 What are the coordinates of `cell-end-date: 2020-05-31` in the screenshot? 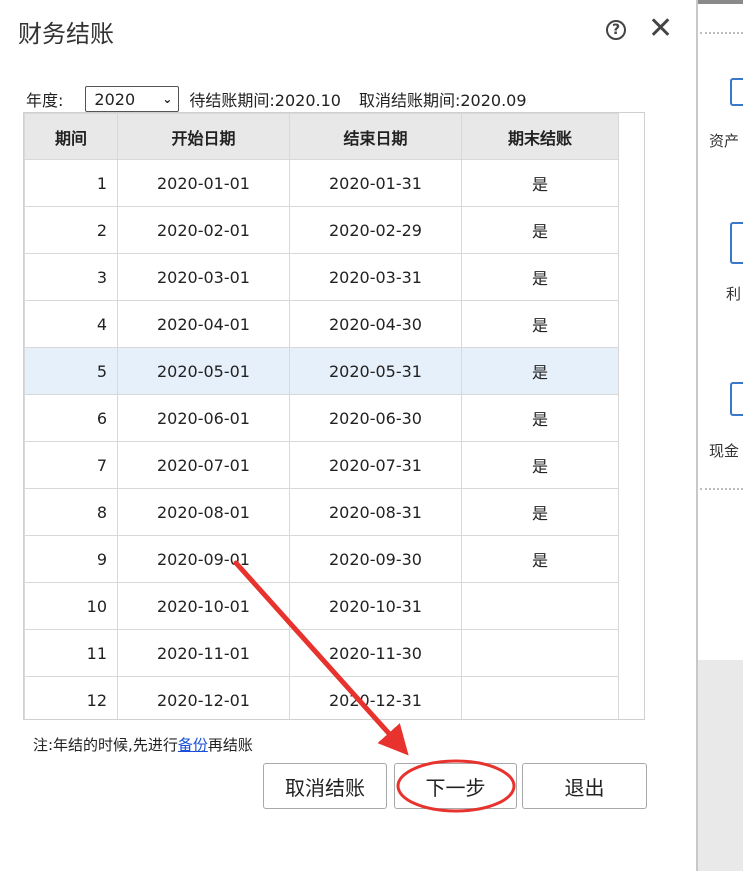 It's located at (375, 371).